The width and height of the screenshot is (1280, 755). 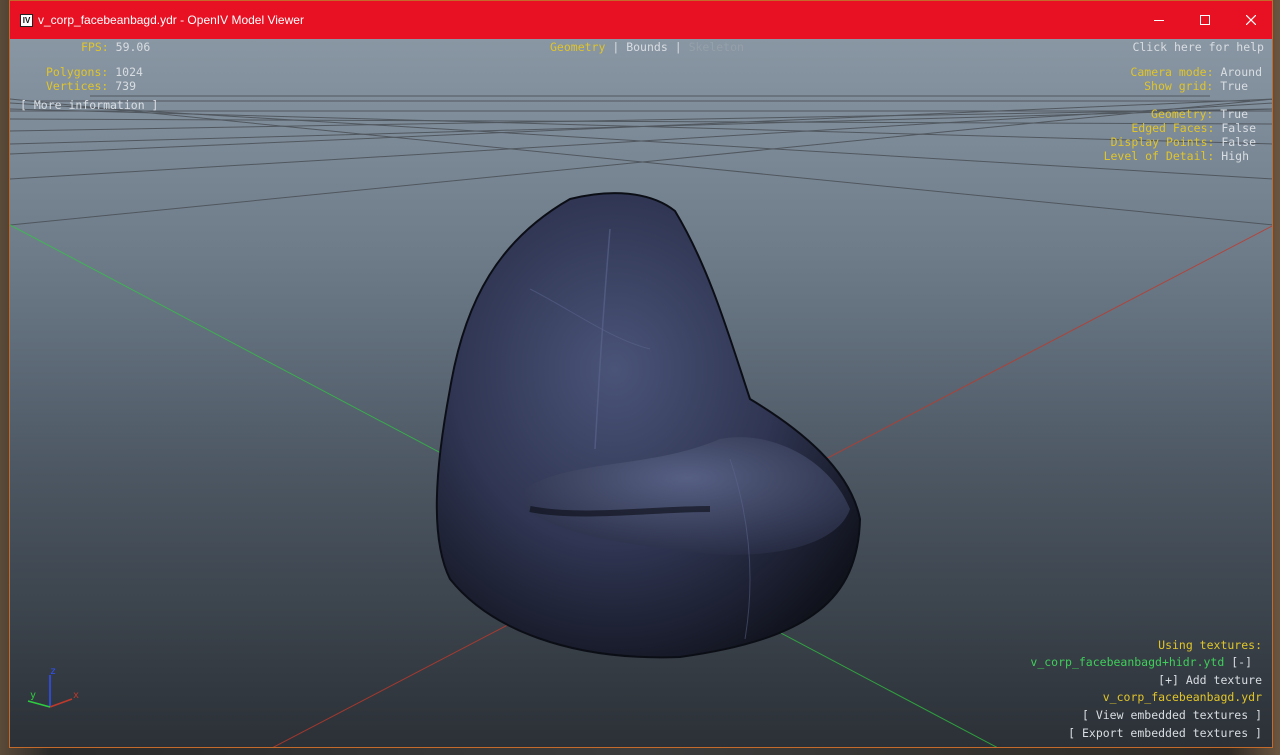 I want to click on camera-mode-setting: Camera mode: Around, so click(x=1196, y=72).